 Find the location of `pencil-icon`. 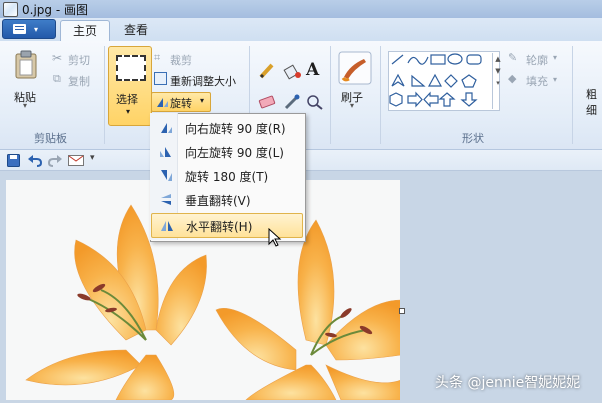

pencil-icon is located at coordinates (267, 71).